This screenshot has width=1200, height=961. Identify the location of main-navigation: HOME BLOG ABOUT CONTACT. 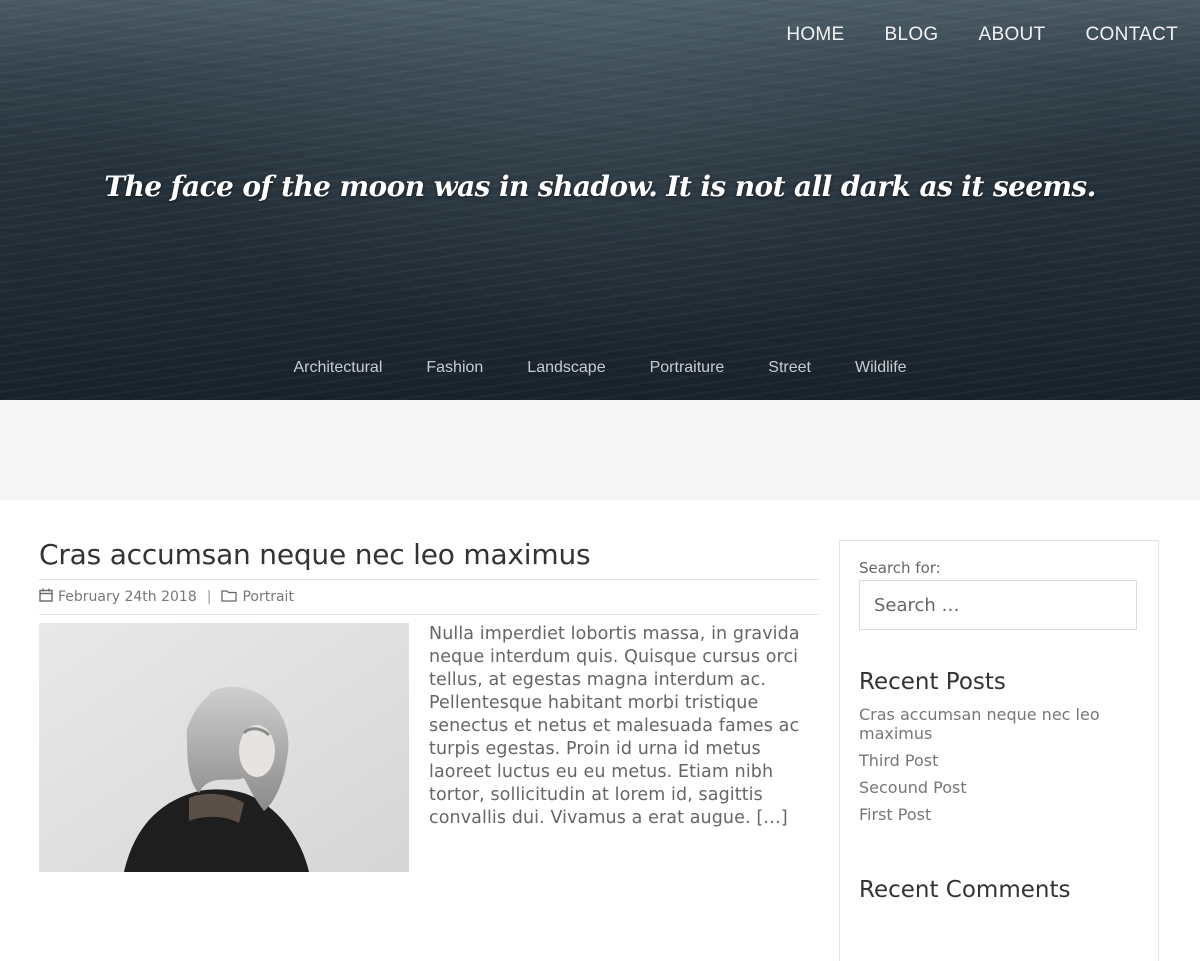
(982, 35).